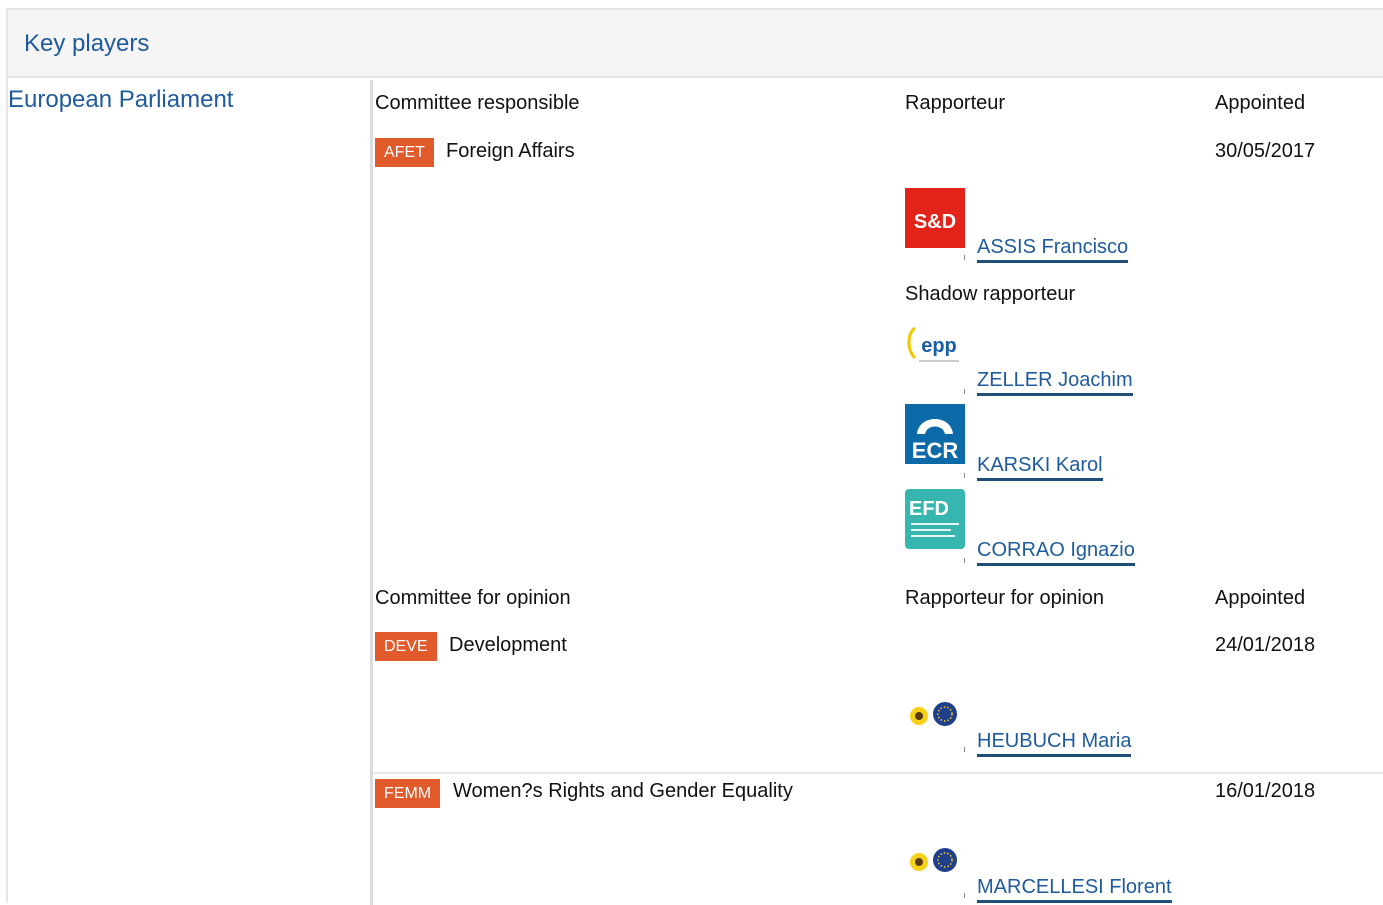 The width and height of the screenshot is (1383, 905). What do you see at coordinates (878, 773) in the screenshot?
I see `row-divider` at bounding box center [878, 773].